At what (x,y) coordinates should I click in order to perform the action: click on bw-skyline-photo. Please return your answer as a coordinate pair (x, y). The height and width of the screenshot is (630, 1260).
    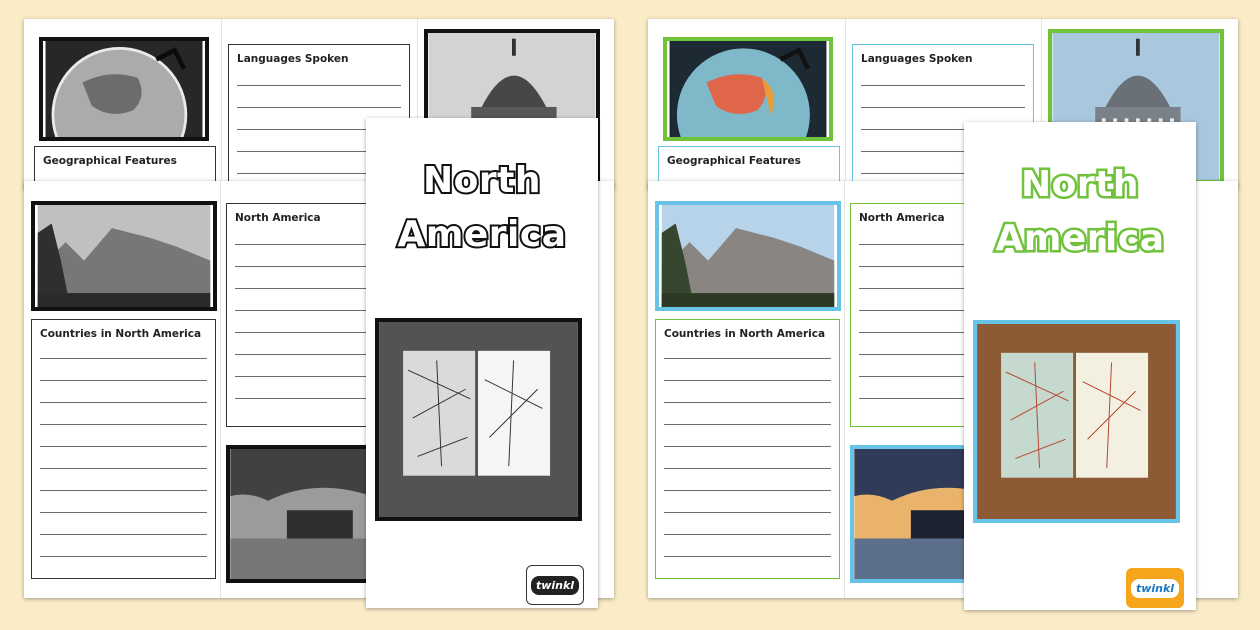
    Looking at the image, I should click on (301, 514).